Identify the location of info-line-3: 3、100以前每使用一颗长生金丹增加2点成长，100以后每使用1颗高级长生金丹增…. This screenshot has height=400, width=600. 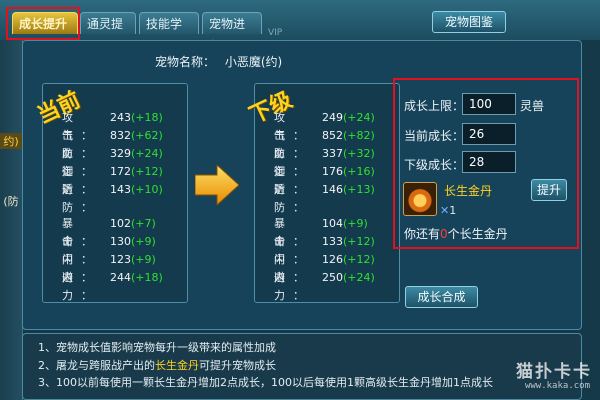
(265, 382).